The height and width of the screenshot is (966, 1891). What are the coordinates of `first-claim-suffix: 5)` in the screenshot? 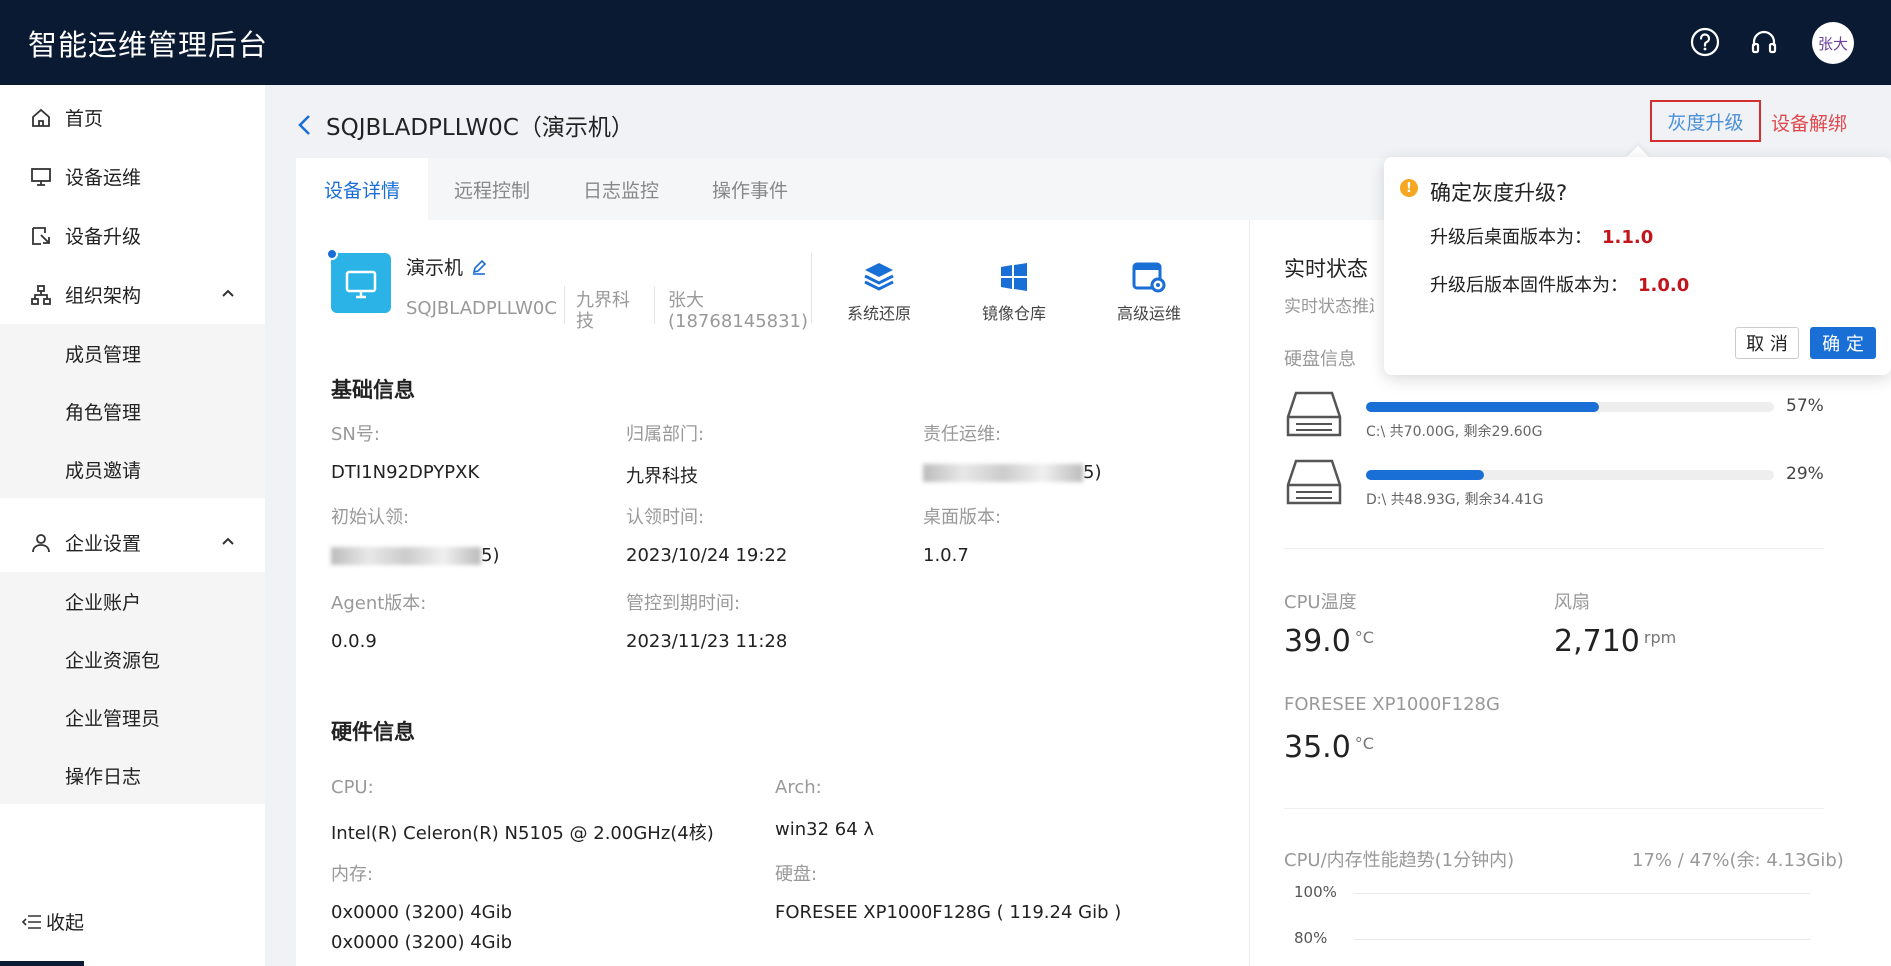 It's located at (490, 555).